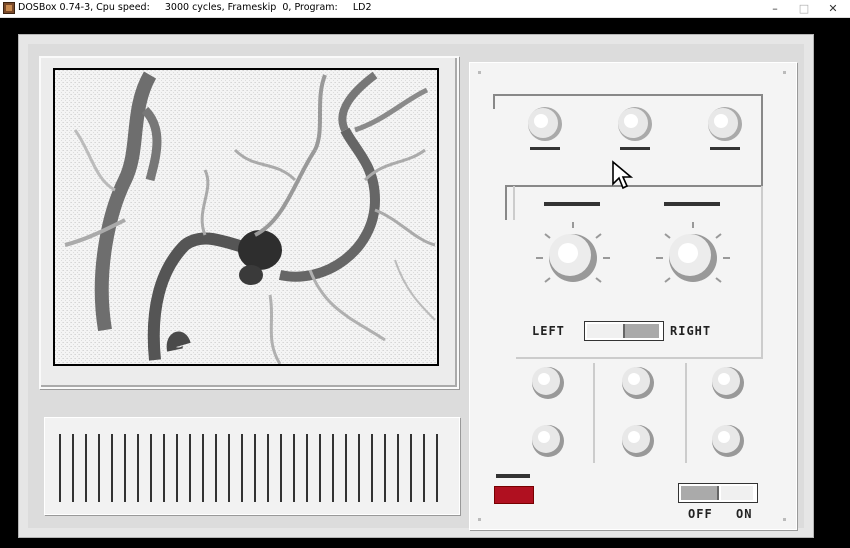  Describe the element at coordinates (513, 476) in the screenshot. I see `power-light-label-marks` at that location.